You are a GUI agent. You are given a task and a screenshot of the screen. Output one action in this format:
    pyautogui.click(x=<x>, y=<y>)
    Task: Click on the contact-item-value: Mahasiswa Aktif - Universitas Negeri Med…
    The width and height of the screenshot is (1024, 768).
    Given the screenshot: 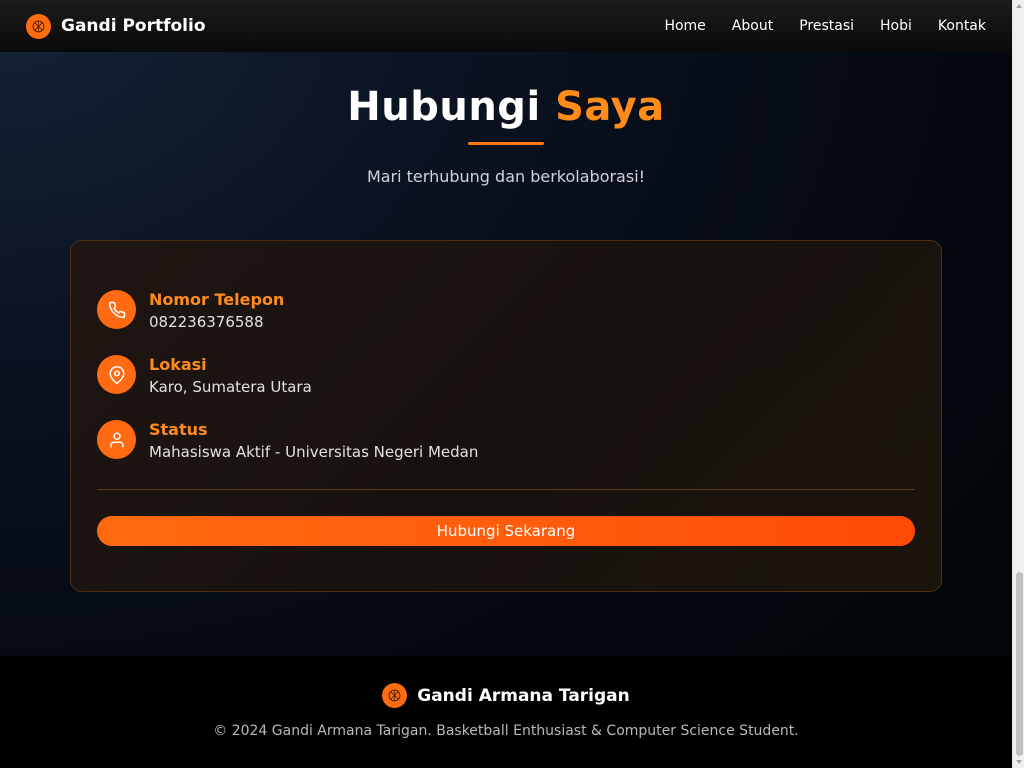 What is the action you would take?
    pyautogui.click(x=314, y=452)
    